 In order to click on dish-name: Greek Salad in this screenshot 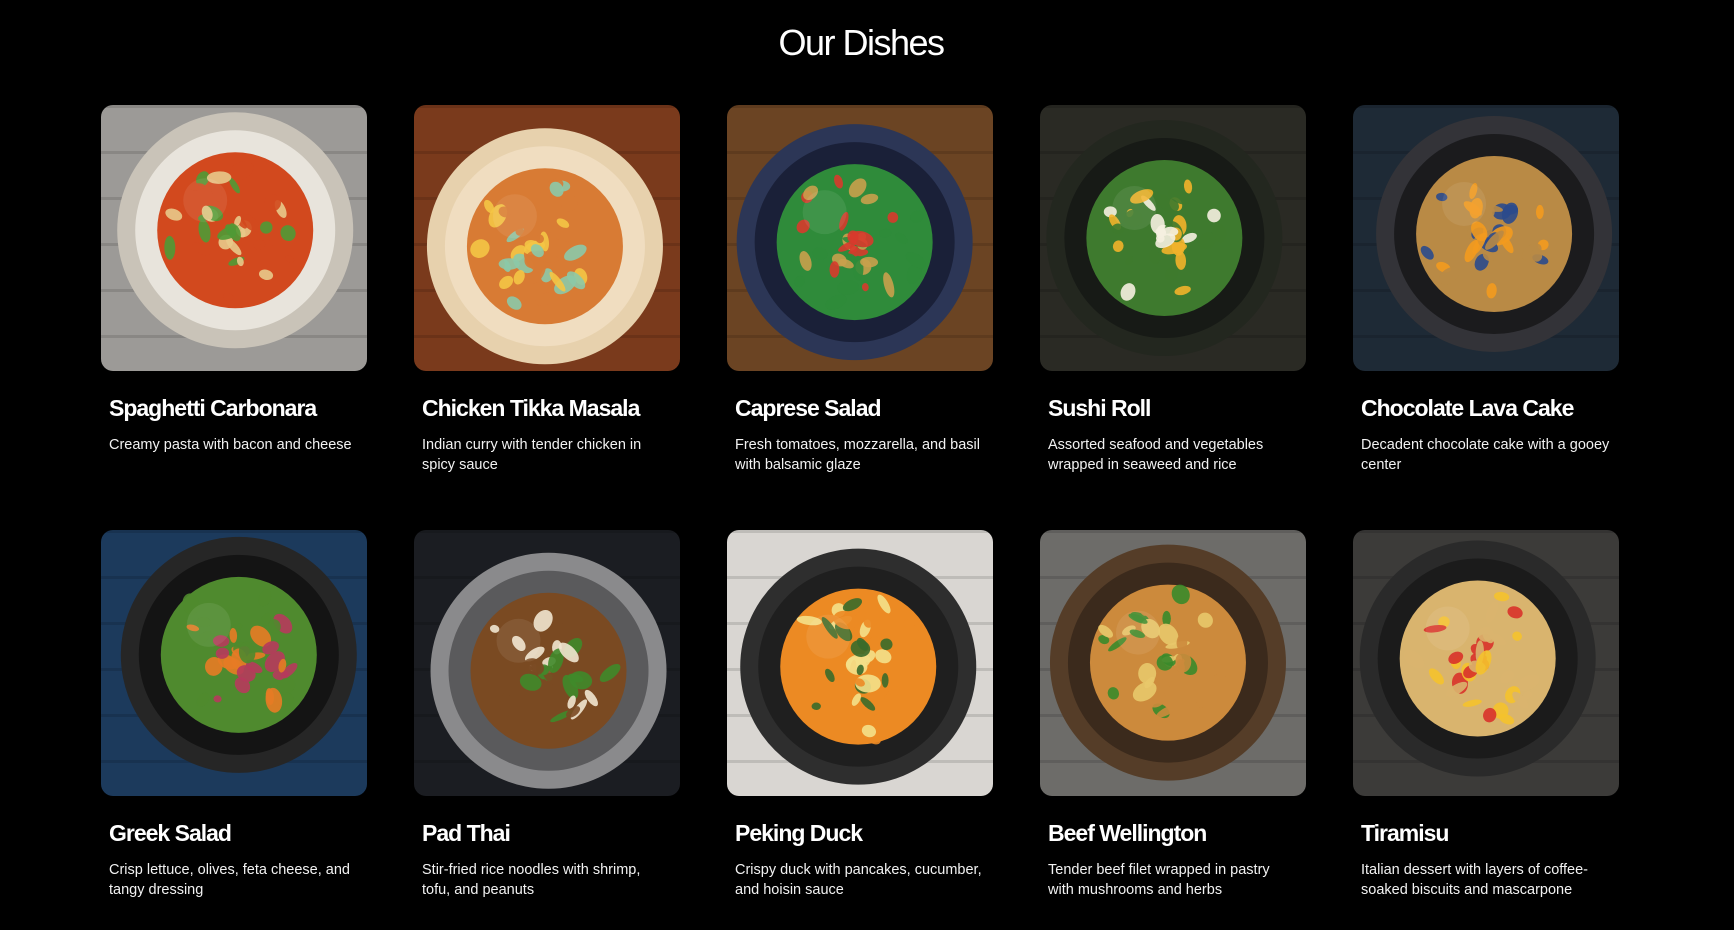, I will do `click(170, 833)`.